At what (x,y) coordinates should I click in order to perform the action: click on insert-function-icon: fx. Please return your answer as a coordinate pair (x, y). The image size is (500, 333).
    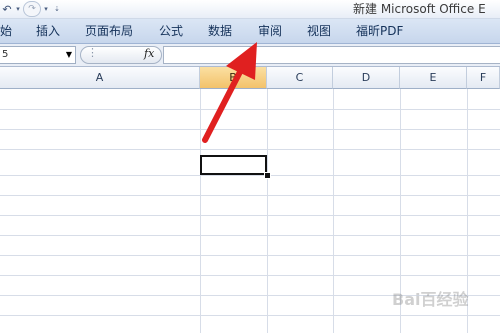
    Looking at the image, I should click on (149, 53).